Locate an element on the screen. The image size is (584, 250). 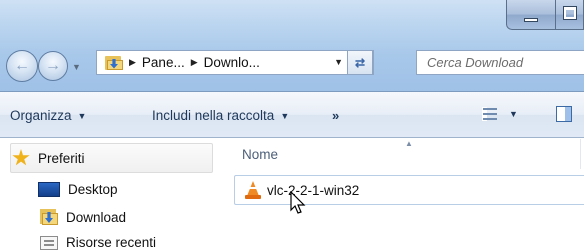
search-box is located at coordinates (500, 62).